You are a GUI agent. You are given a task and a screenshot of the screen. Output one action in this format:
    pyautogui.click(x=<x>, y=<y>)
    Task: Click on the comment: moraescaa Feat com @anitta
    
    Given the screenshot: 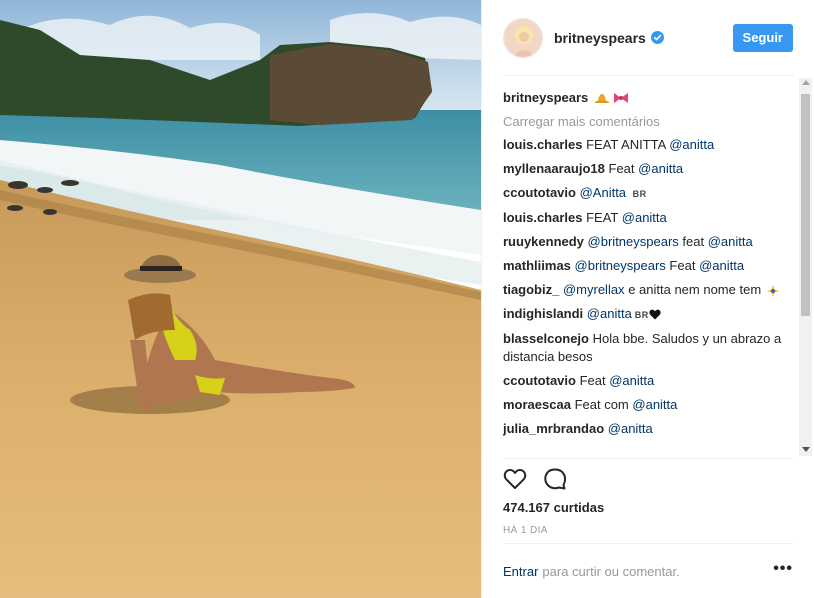 What is the action you would take?
    pyautogui.click(x=648, y=405)
    